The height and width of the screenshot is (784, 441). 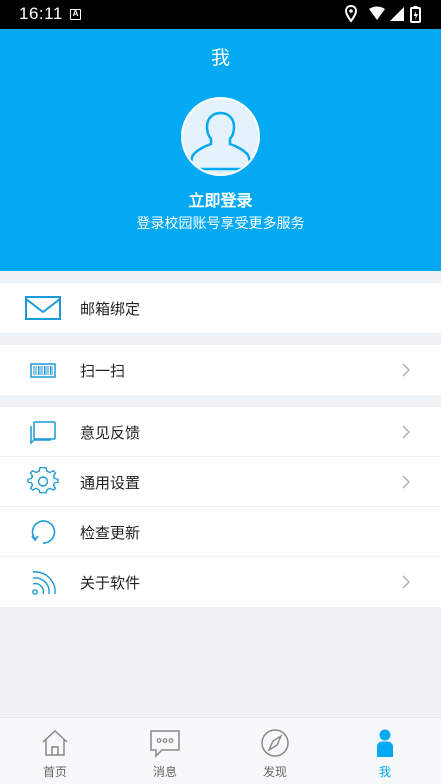 I want to click on tab-discover: 发现, so click(x=275, y=751).